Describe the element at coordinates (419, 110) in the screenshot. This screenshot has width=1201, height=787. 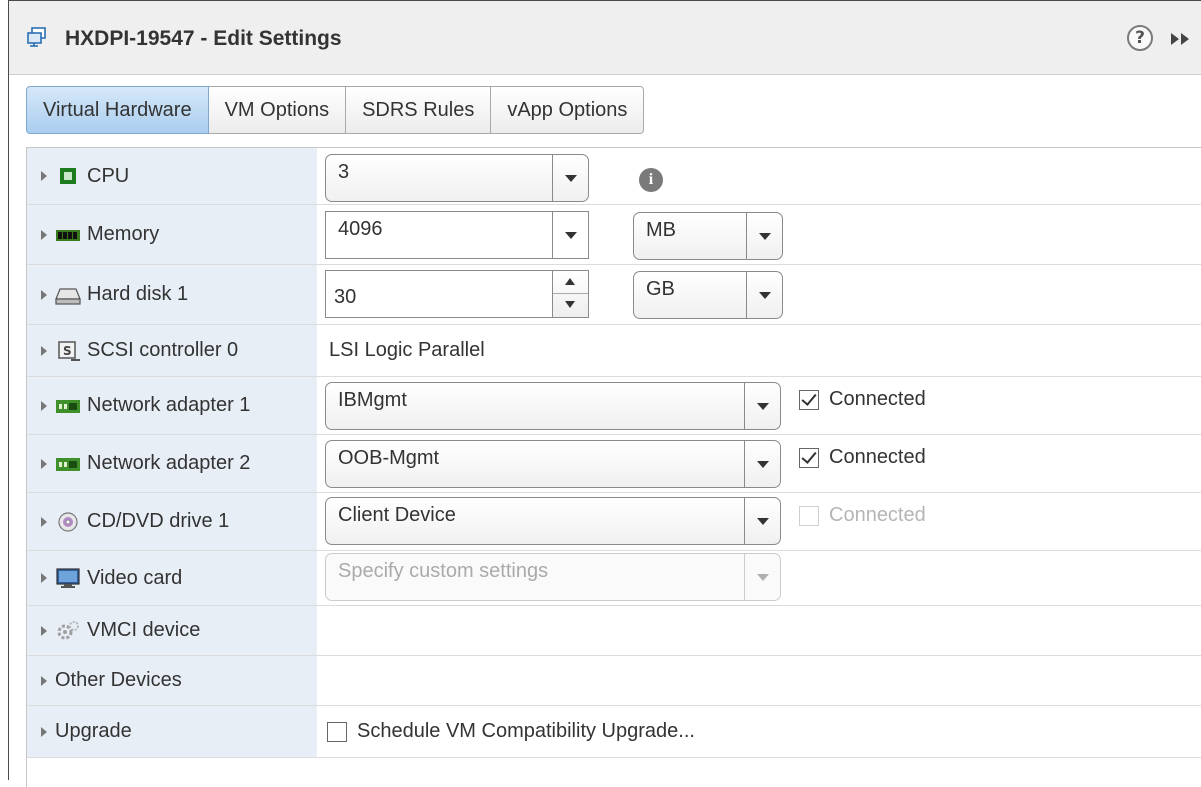
I see `tab-sdrs-rules: SDRS Rules` at that location.